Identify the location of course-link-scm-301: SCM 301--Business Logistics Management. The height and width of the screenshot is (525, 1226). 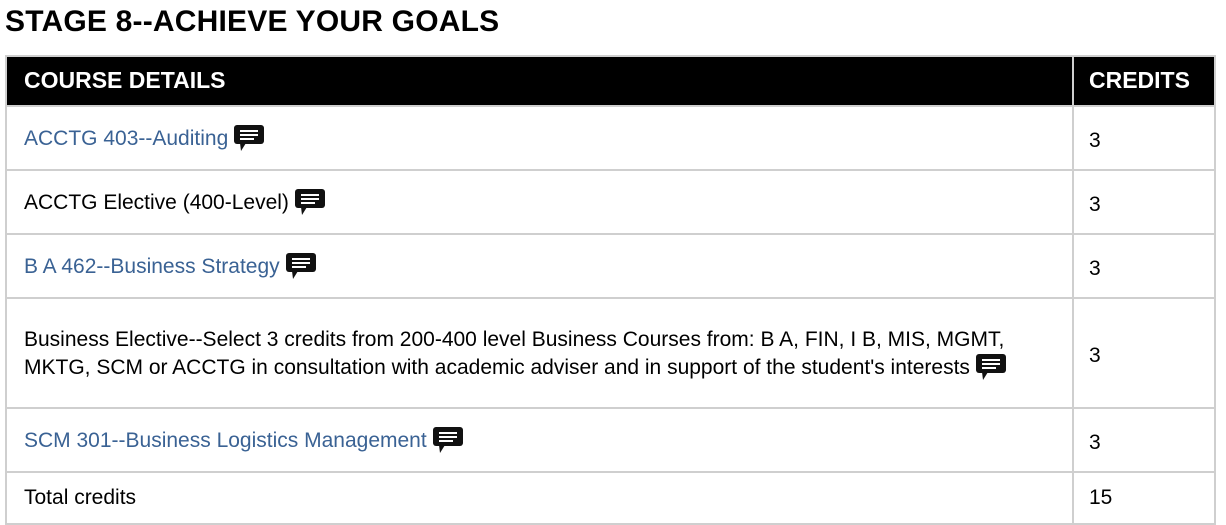
(225, 440).